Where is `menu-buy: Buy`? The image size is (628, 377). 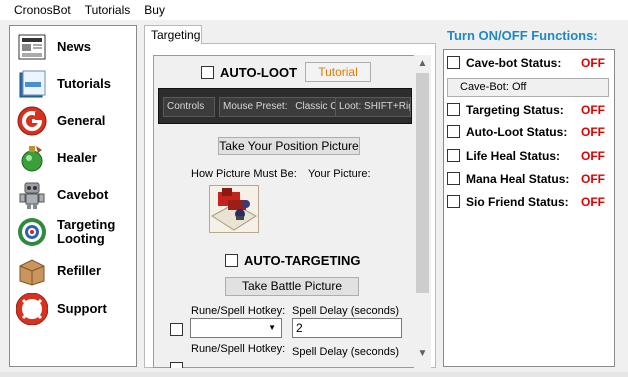
menu-buy: Buy is located at coordinates (154, 10).